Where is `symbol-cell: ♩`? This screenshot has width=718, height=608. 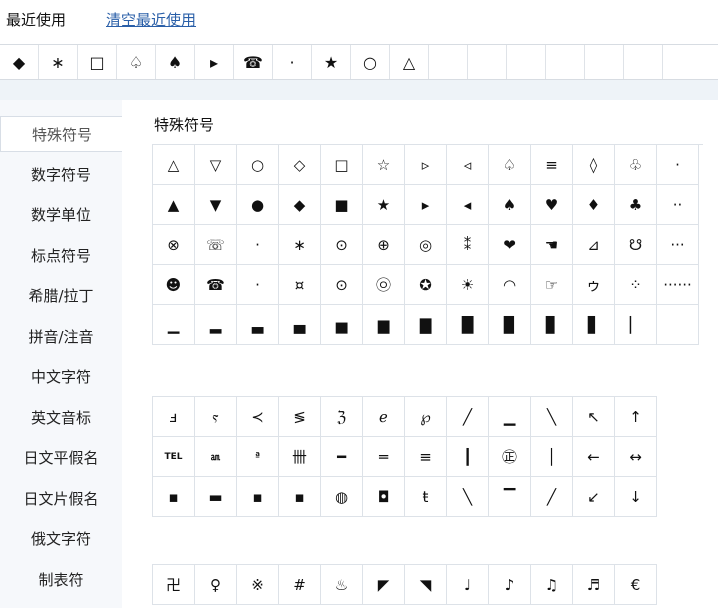 symbol-cell: ♩ is located at coordinates (468, 585).